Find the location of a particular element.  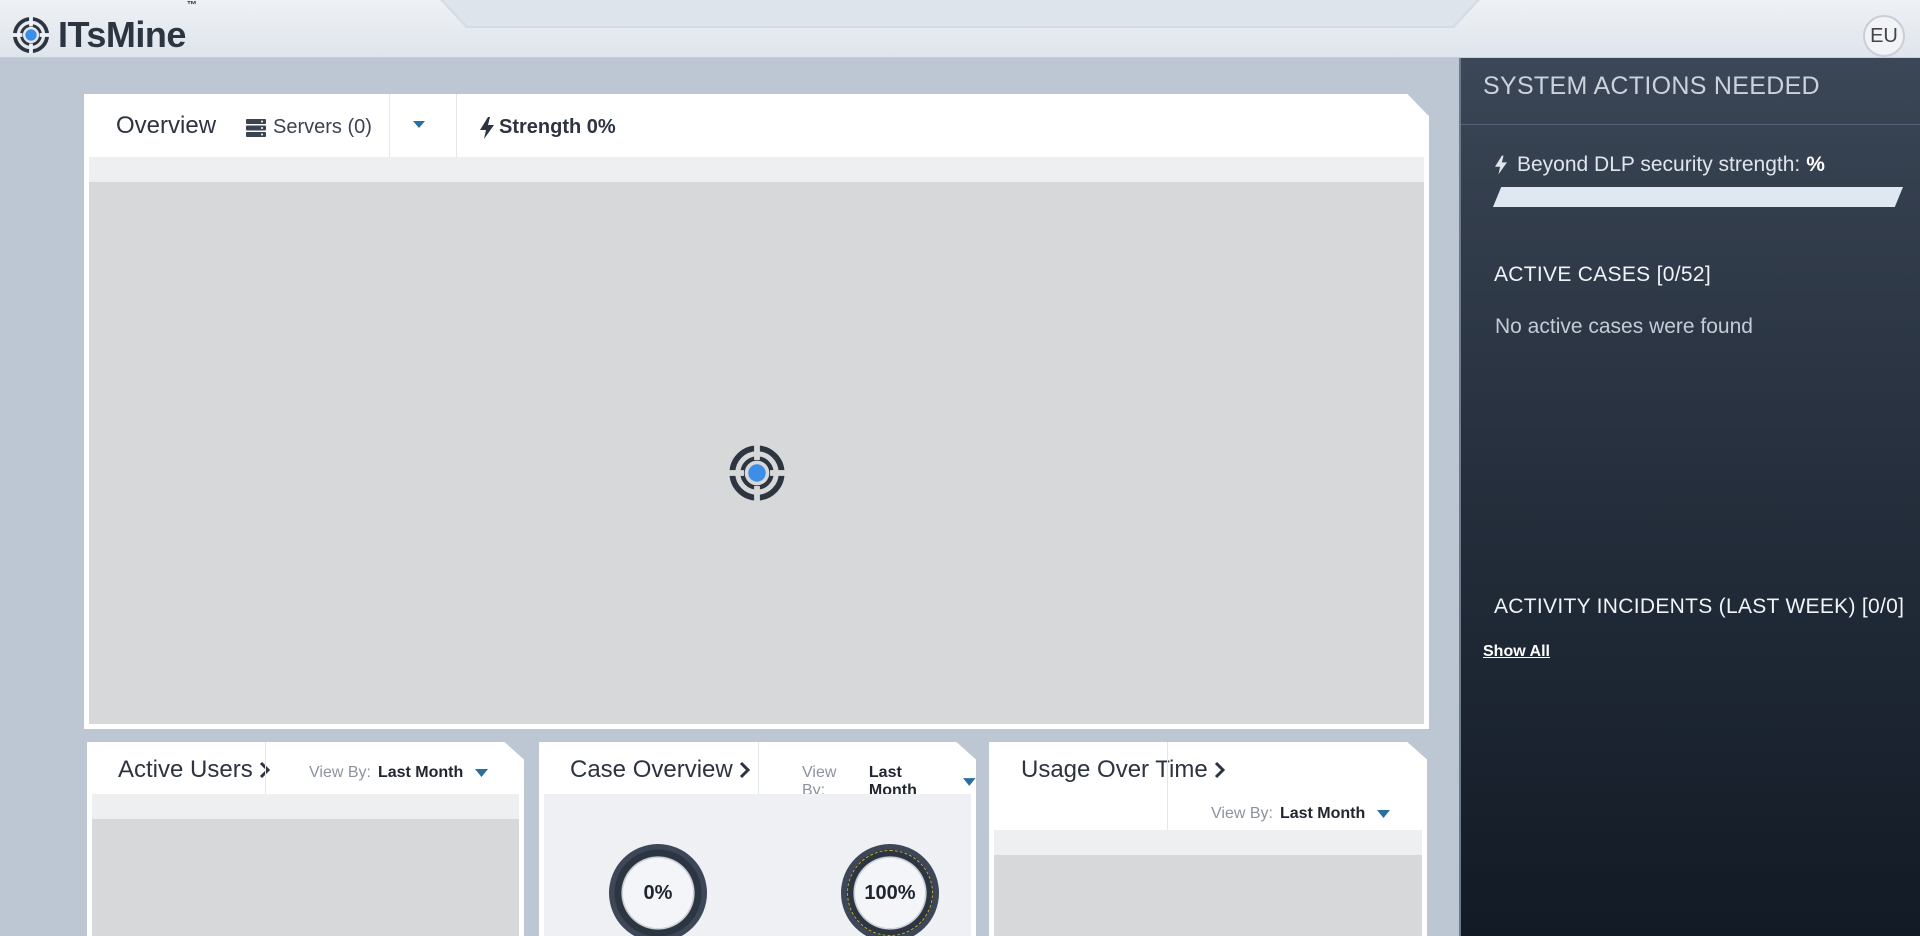

active-cases-empty-message: No active cases were found is located at coordinates (1624, 326).